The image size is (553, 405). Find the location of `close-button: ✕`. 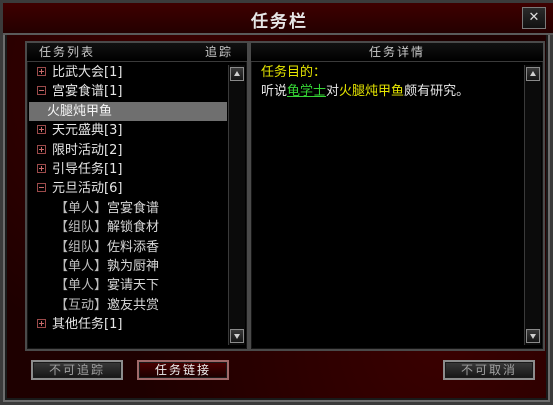

close-button: ✕ is located at coordinates (534, 18).